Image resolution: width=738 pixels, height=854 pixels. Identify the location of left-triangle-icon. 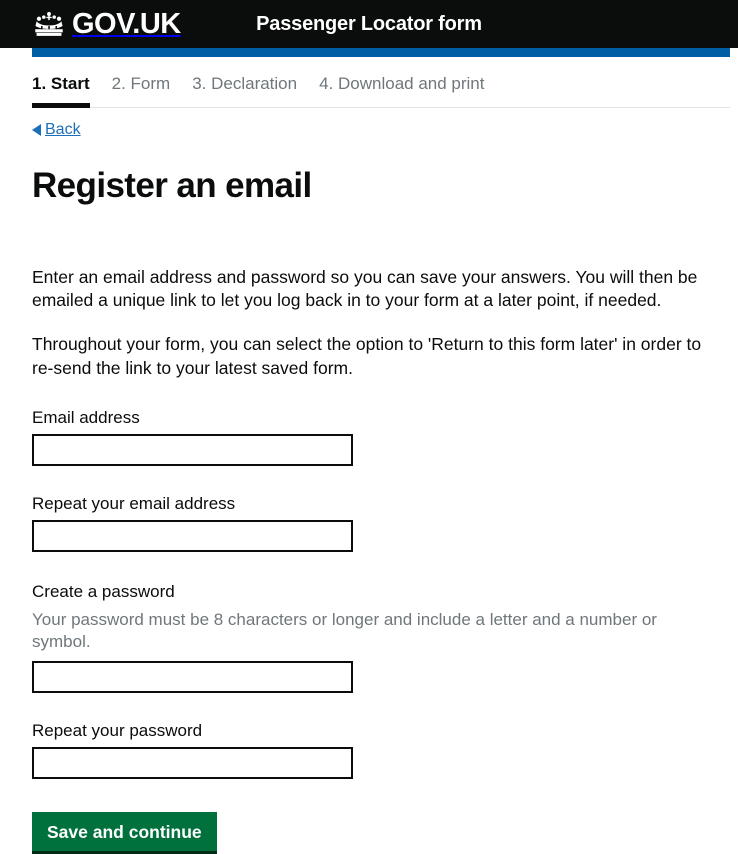
(36, 130).